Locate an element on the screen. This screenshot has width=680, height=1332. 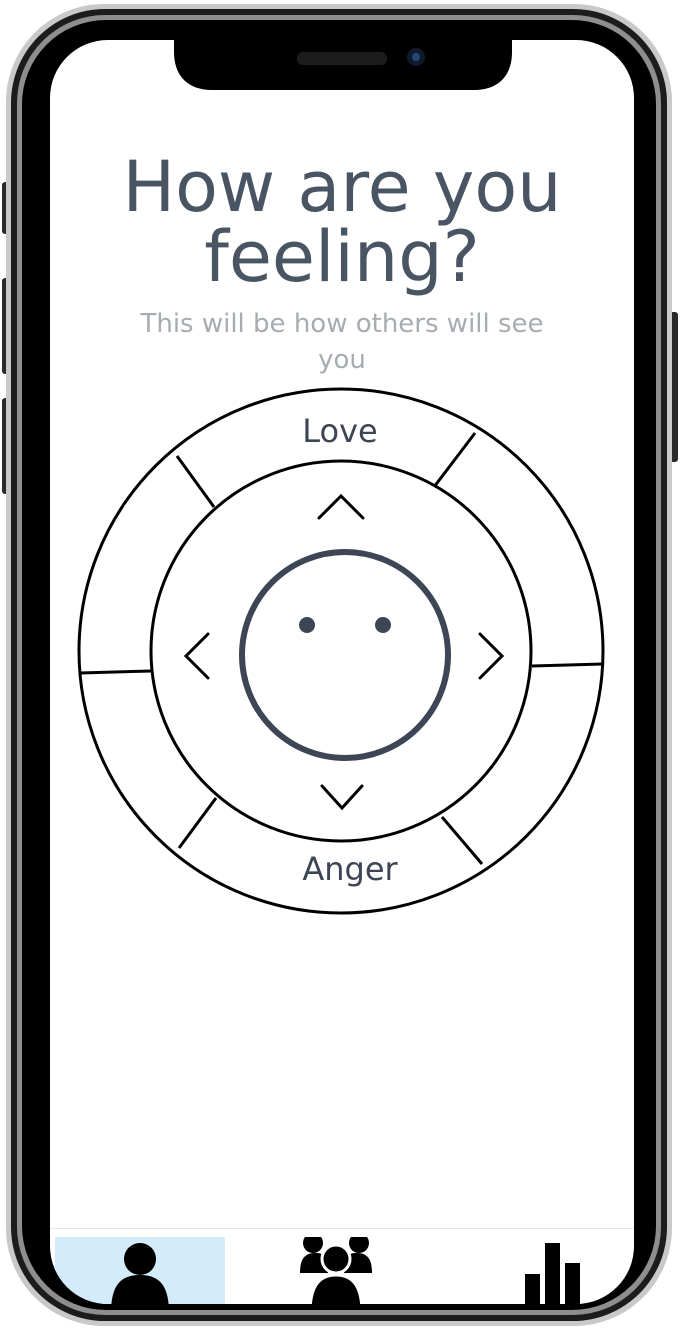
speaker-grille is located at coordinates (342, 58).